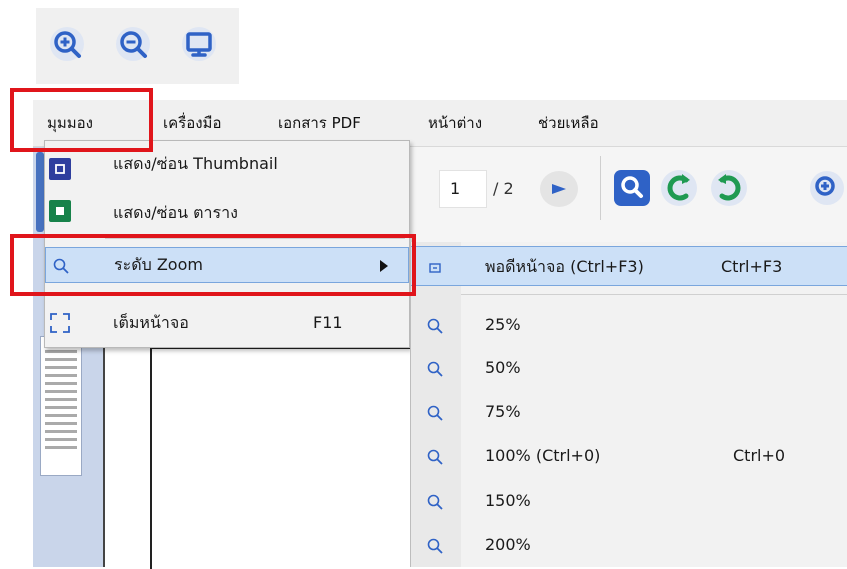 This screenshot has width=847, height=569. What do you see at coordinates (629, 412) in the screenshot?
I see `zoom-option-75: 75%` at bounding box center [629, 412].